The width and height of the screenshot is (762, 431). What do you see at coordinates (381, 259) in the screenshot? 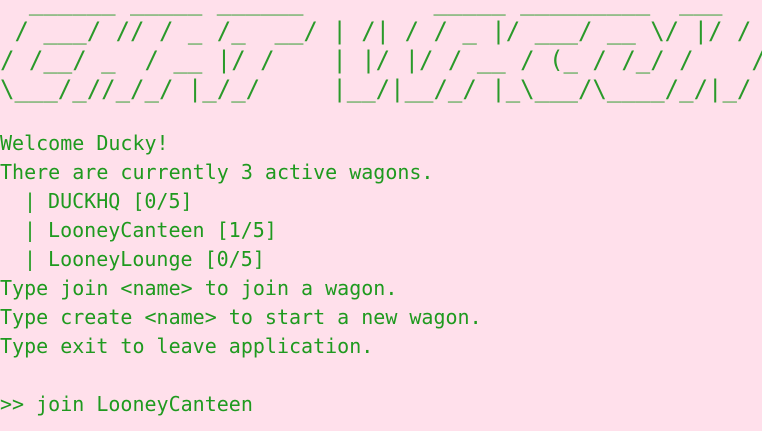
I see `wagon-list-item: | LooneyLounge [0/5]` at bounding box center [381, 259].